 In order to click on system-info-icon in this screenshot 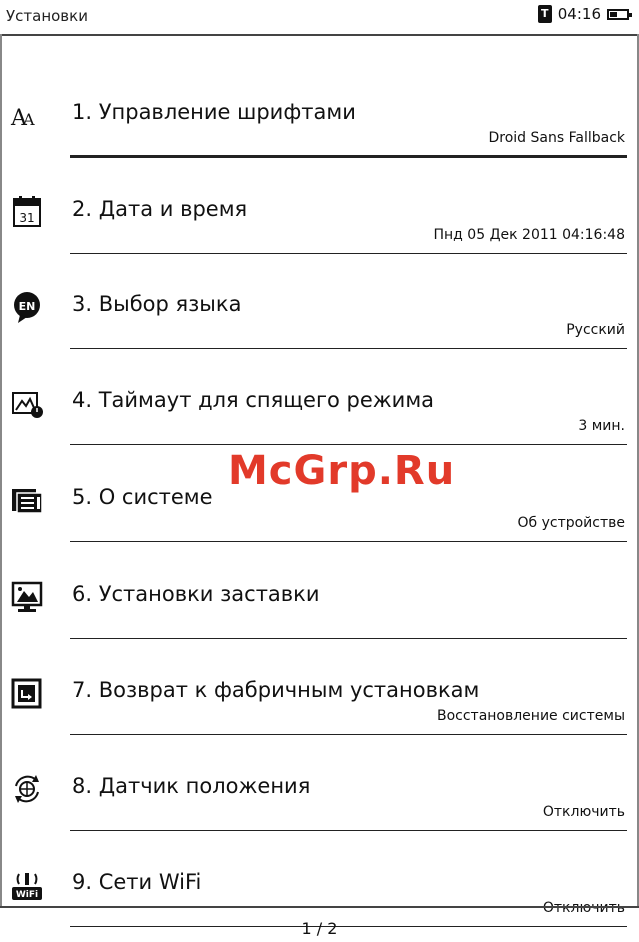, I will do `click(27, 501)`.